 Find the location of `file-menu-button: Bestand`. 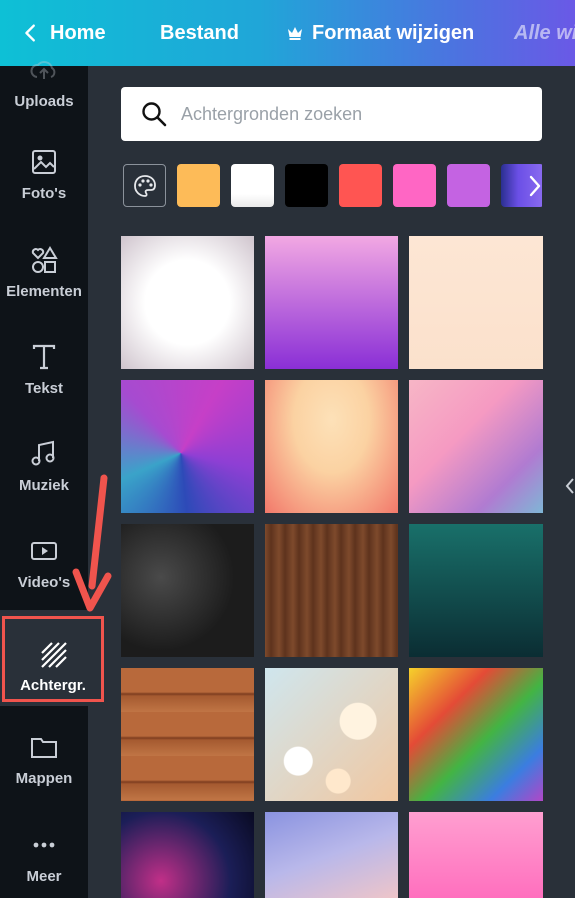

file-menu-button: Bestand is located at coordinates (199, 33).